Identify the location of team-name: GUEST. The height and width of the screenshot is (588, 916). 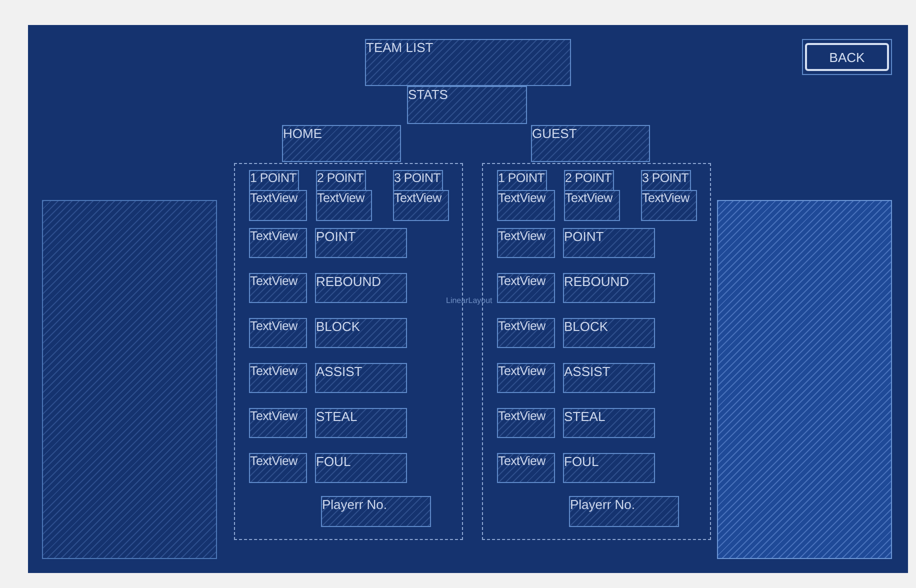
(590, 143).